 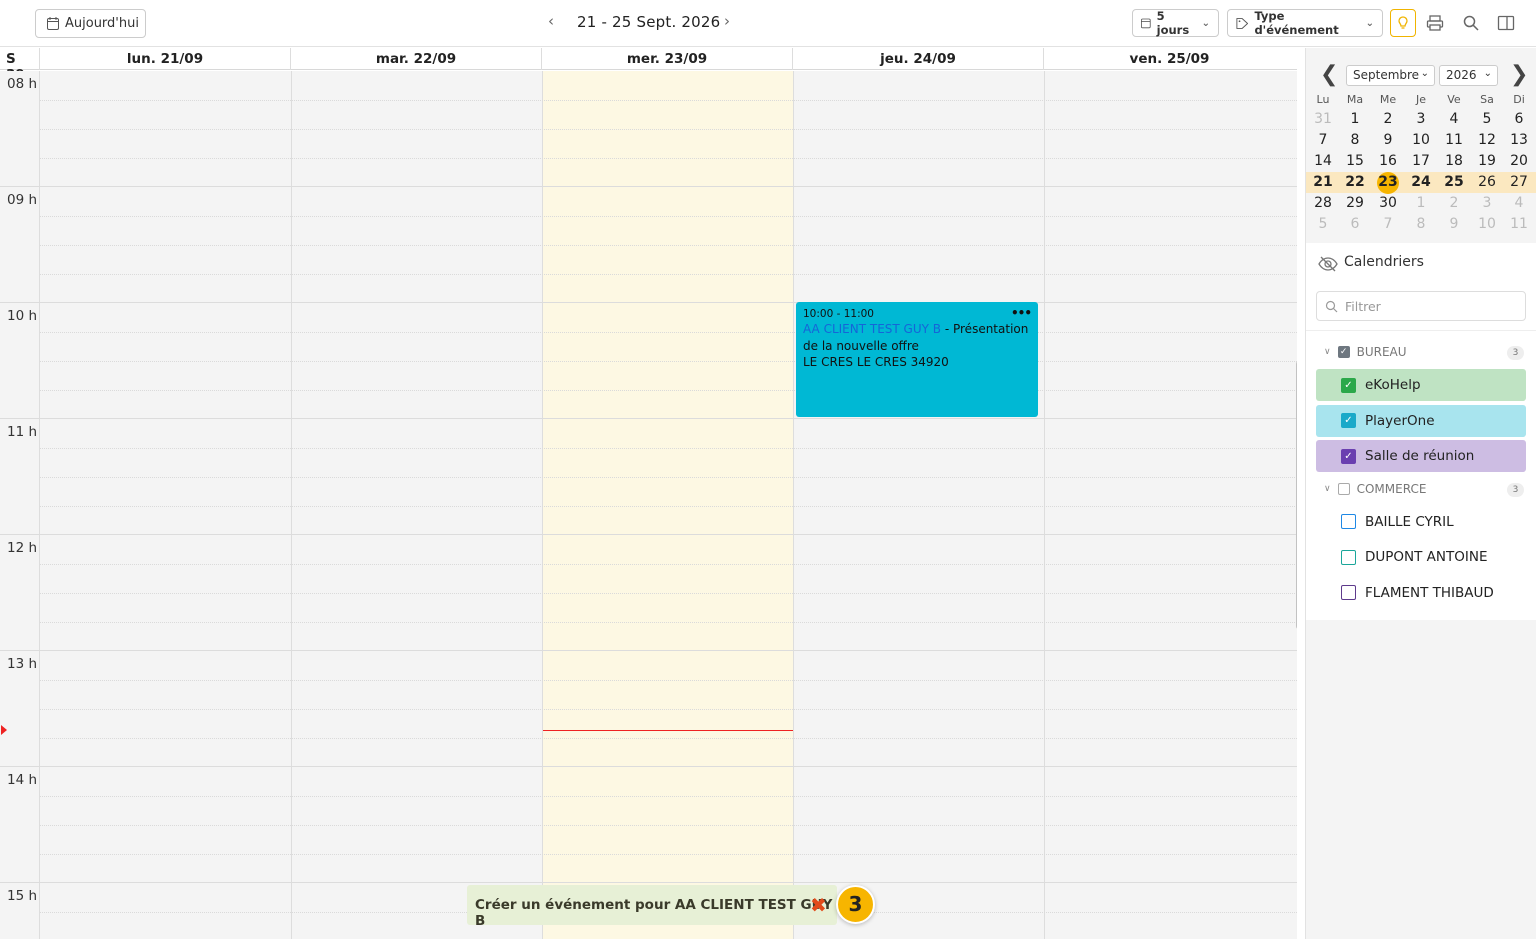 What do you see at coordinates (1487, 161) in the screenshot?
I see `mini-calendar-day: 19` at bounding box center [1487, 161].